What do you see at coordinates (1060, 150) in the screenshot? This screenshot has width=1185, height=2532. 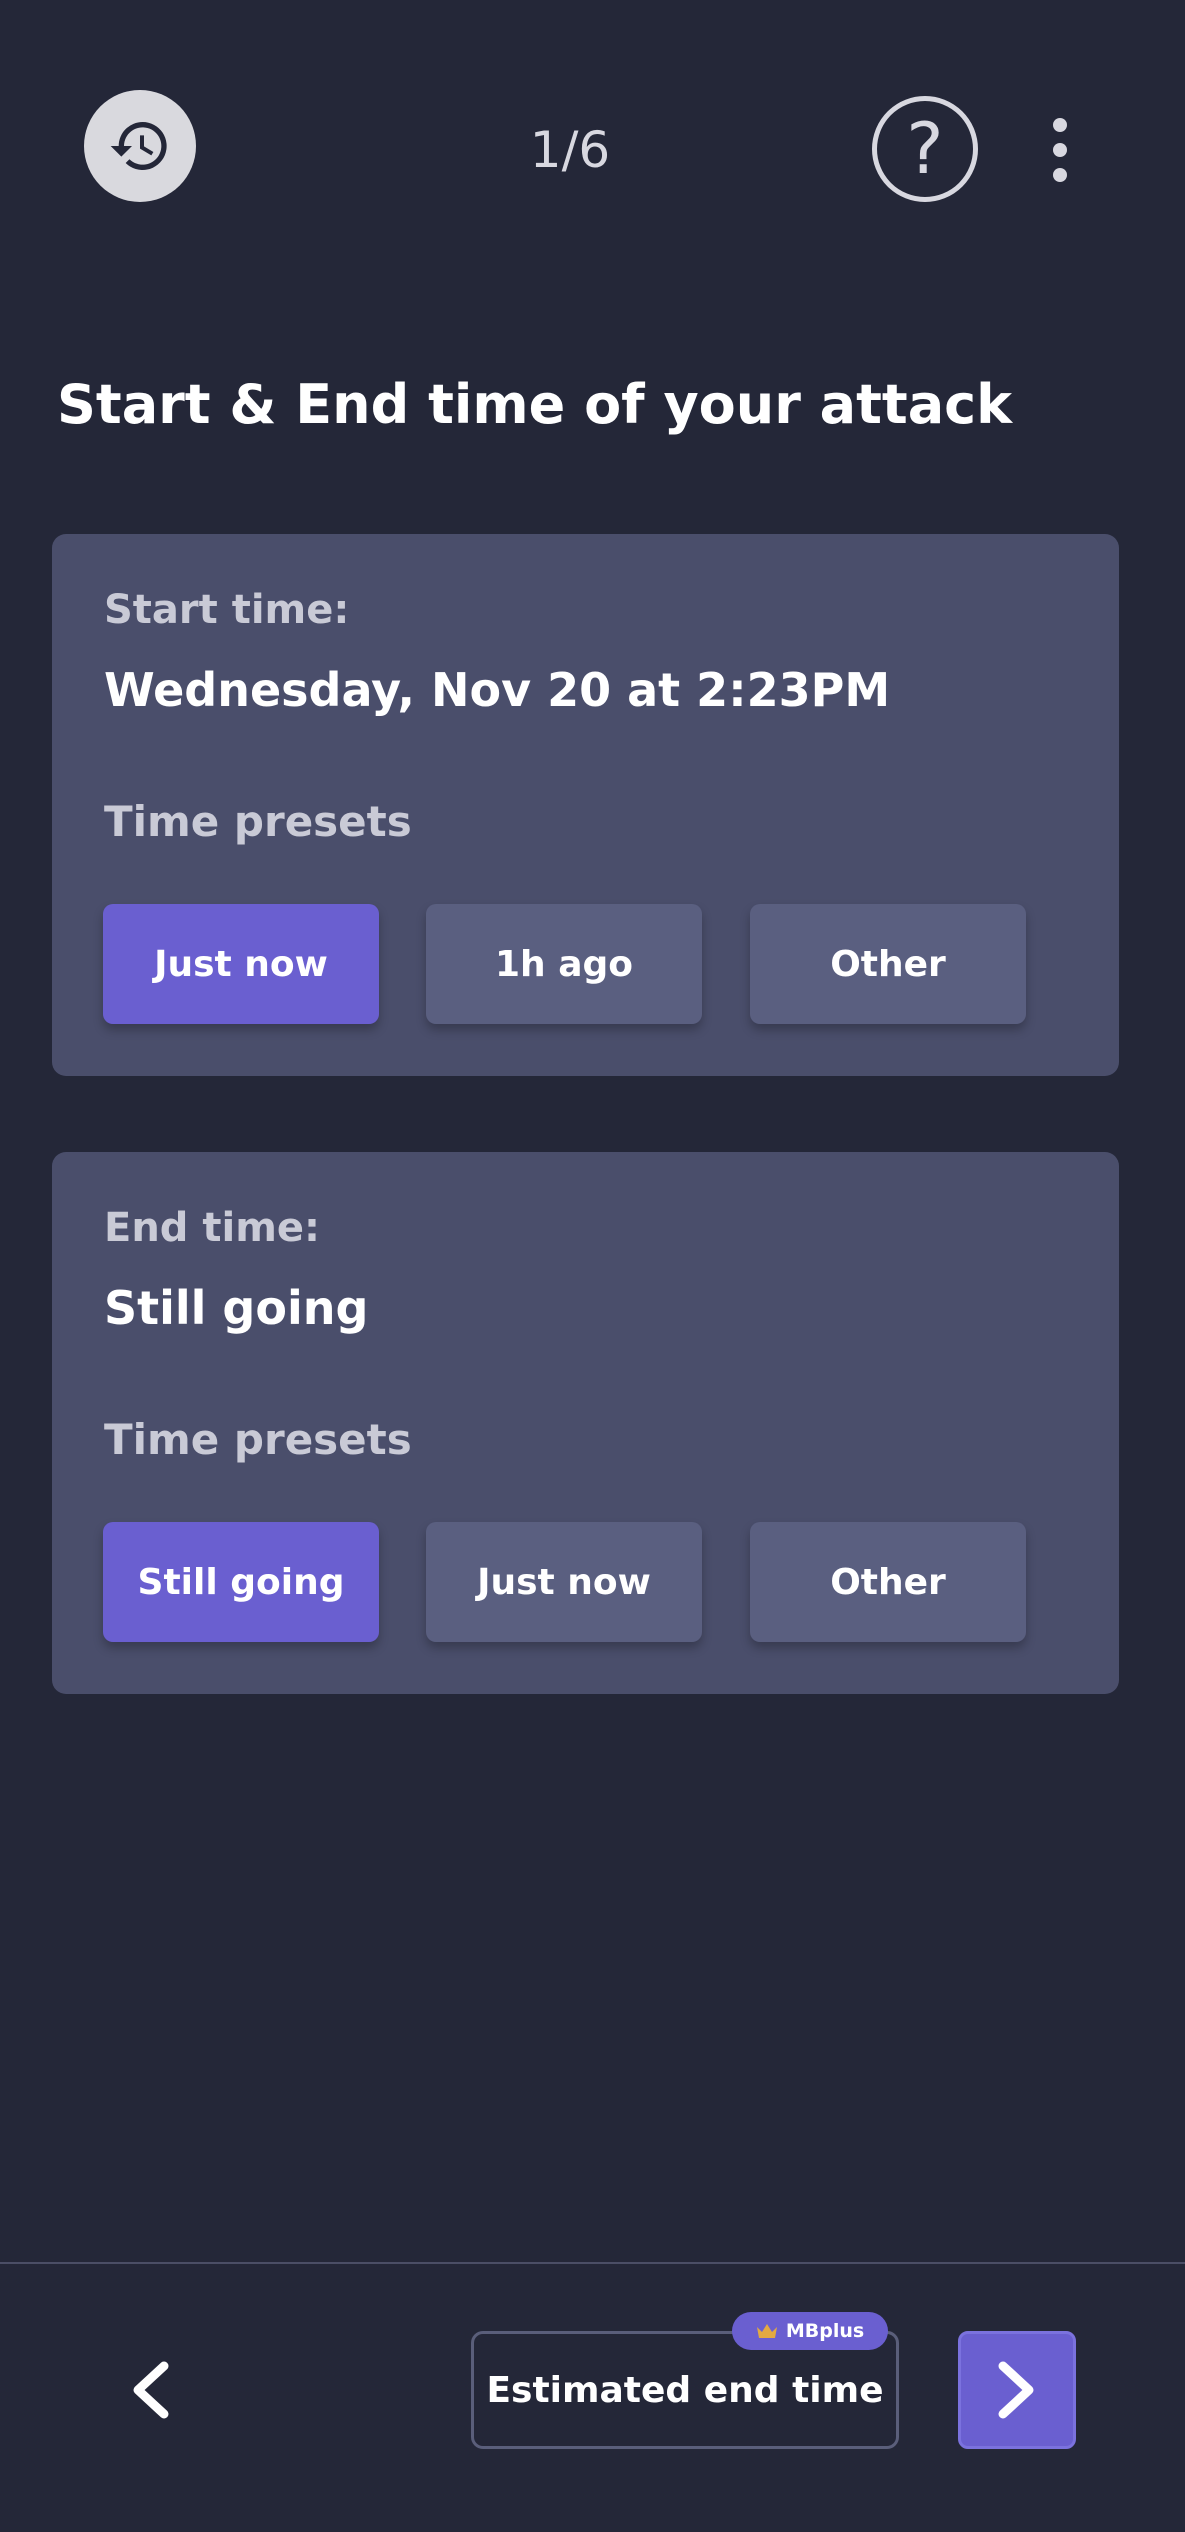 I see `more-options-button` at bounding box center [1060, 150].